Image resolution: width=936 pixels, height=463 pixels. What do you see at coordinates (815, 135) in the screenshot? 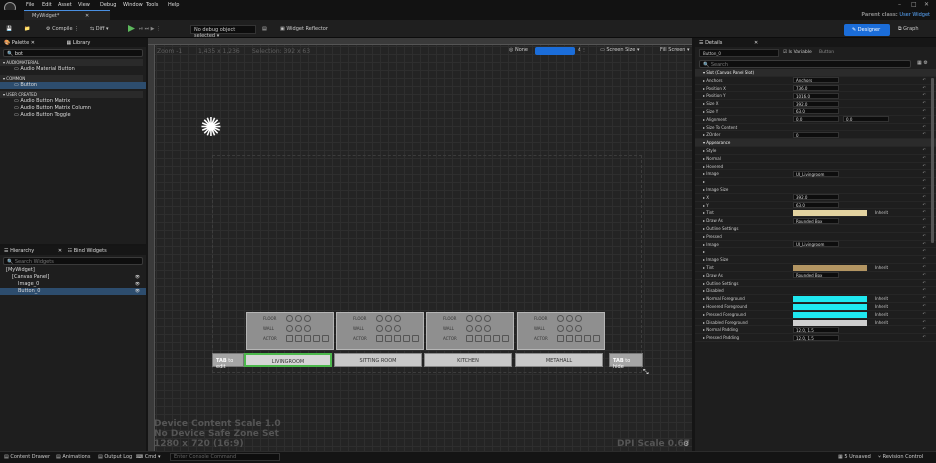
I see `detail-row: ▸ ZOrder 0 ↶` at bounding box center [815, 135].